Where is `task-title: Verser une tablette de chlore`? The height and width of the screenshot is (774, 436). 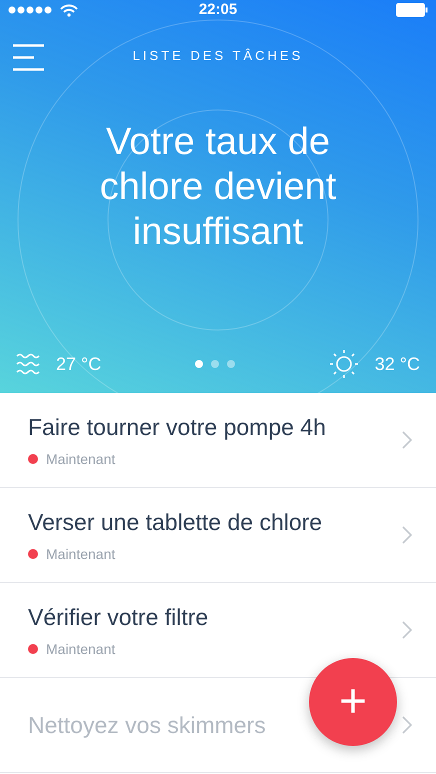 task-title: Verser une tablette de chlore is located at coordinates (175, 522).